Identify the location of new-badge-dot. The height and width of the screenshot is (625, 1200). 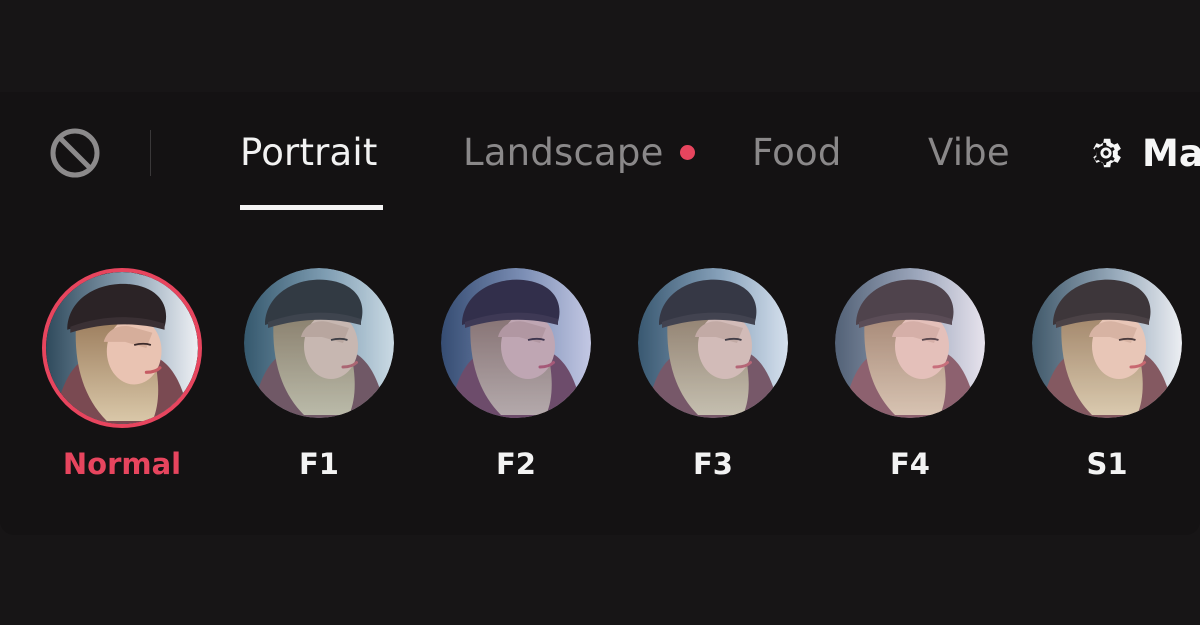
(687, 152).